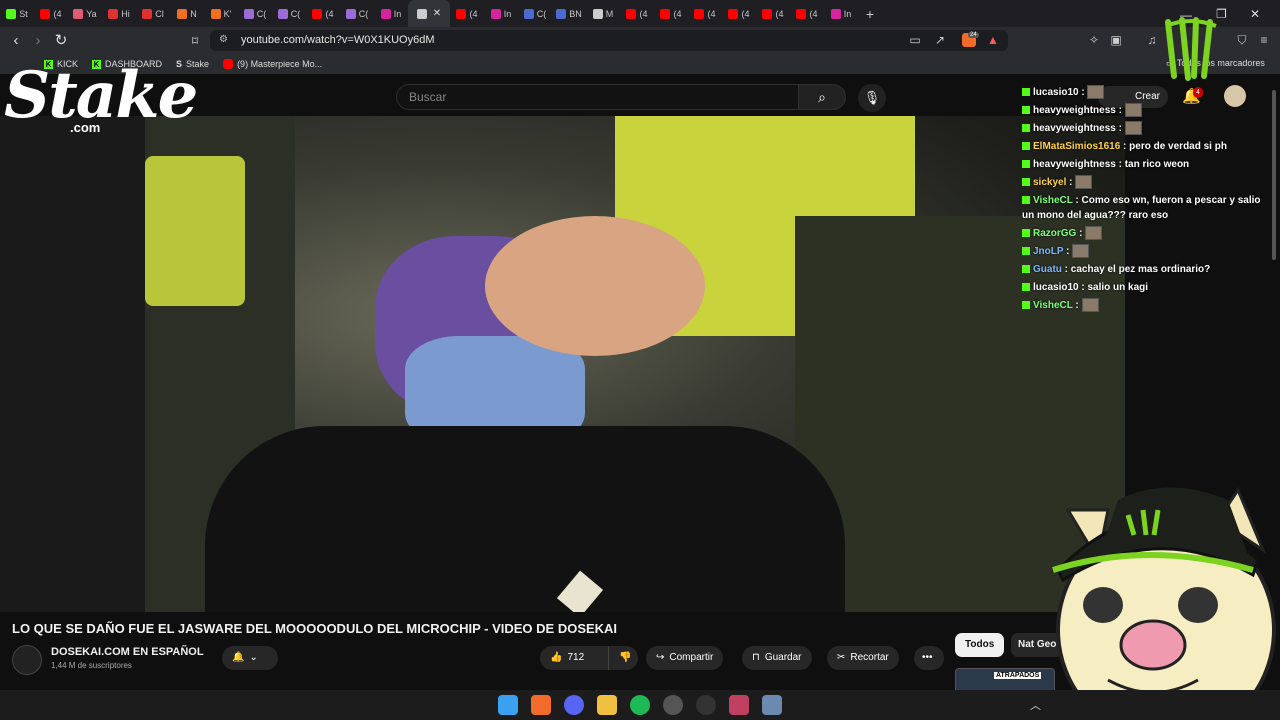  Describe the element at coordinates (127, 652) in the screenshot. I see `channel-name: DOSEKAI.COM EN ESPAÑOL` at that location.